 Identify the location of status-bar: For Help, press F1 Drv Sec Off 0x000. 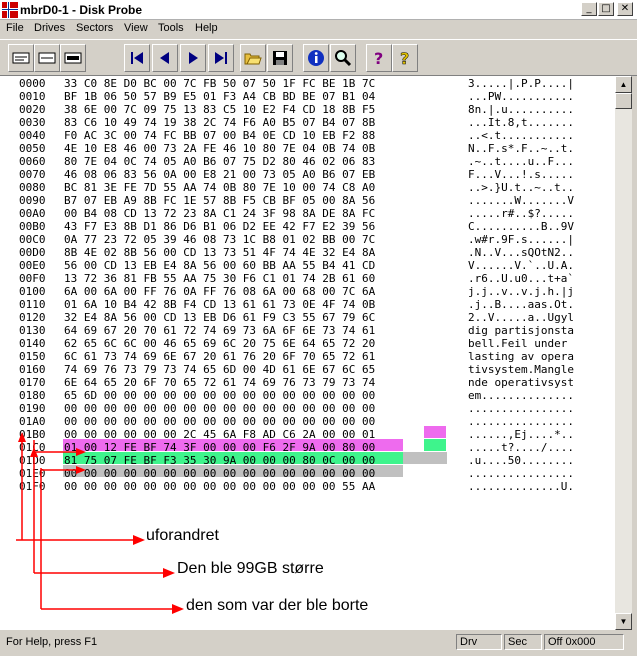
(318, 644).